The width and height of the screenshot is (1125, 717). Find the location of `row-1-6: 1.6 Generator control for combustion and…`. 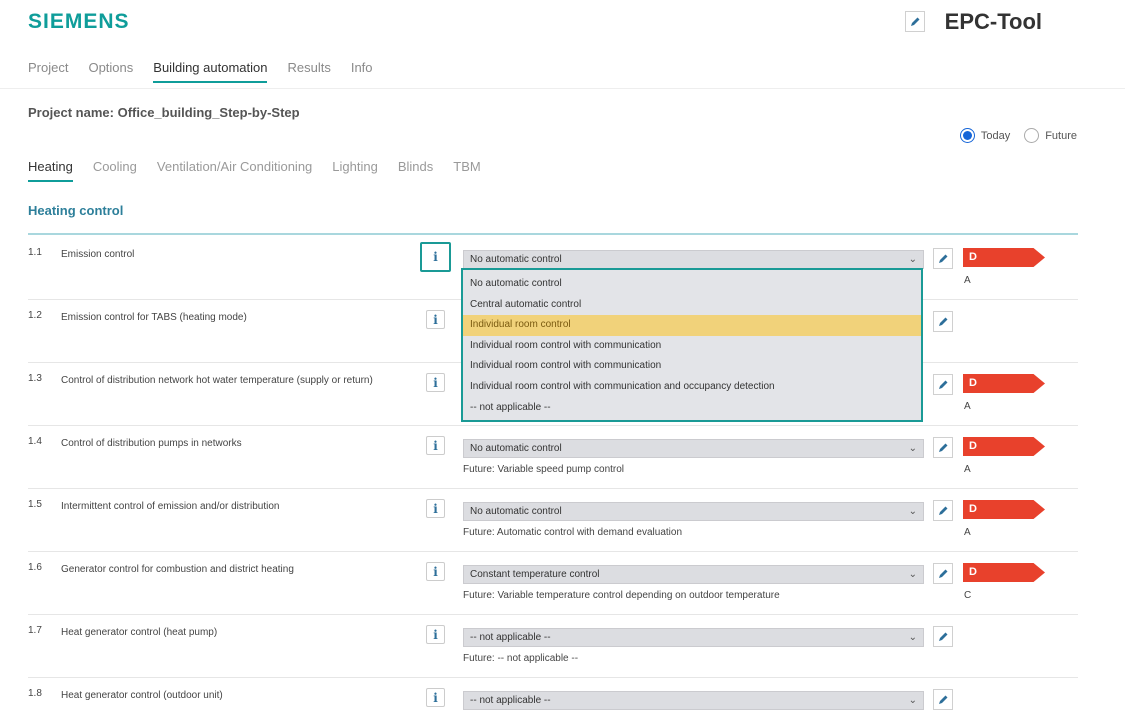

row-1-6: 1.6 Generator control for combustion and… is located at coordinates (553, 583).